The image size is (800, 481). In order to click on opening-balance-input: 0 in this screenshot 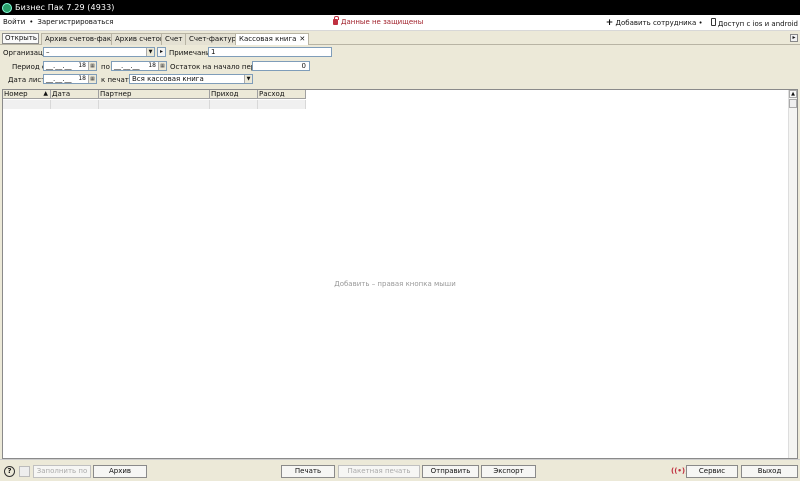, I will do `click(281, 66)`.